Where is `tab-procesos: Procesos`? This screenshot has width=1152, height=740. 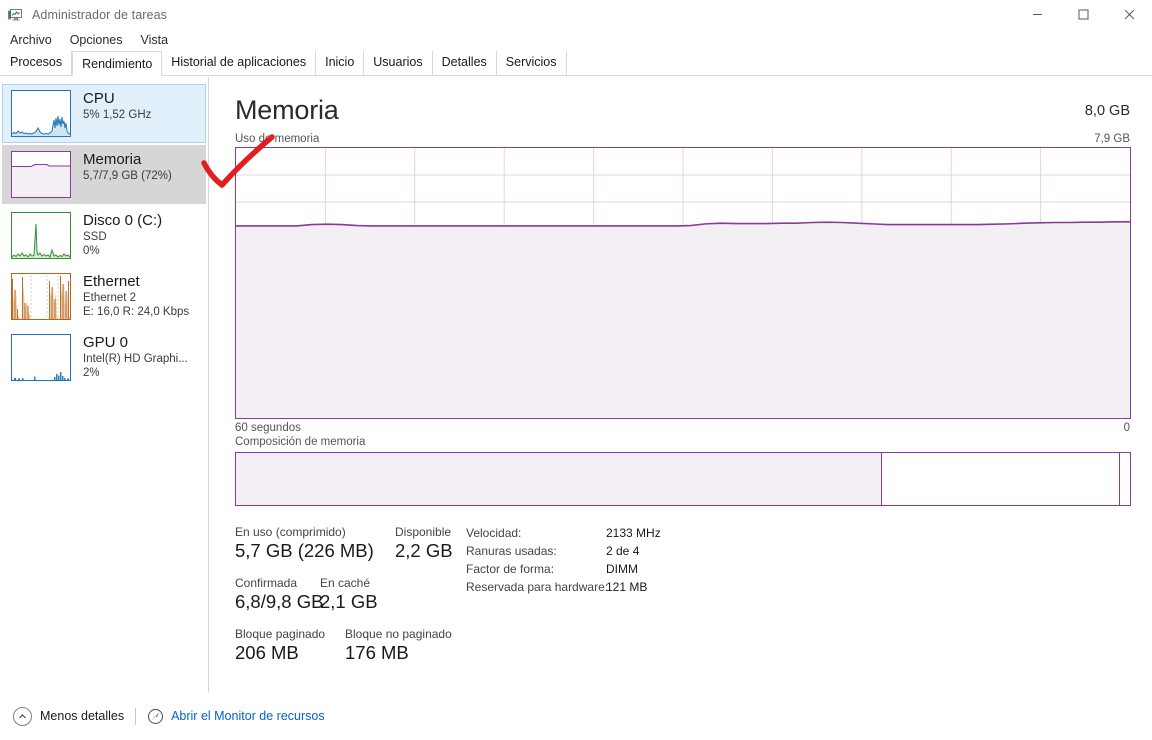 tab-procesos: Procesos is located at coordinates (36, 63).